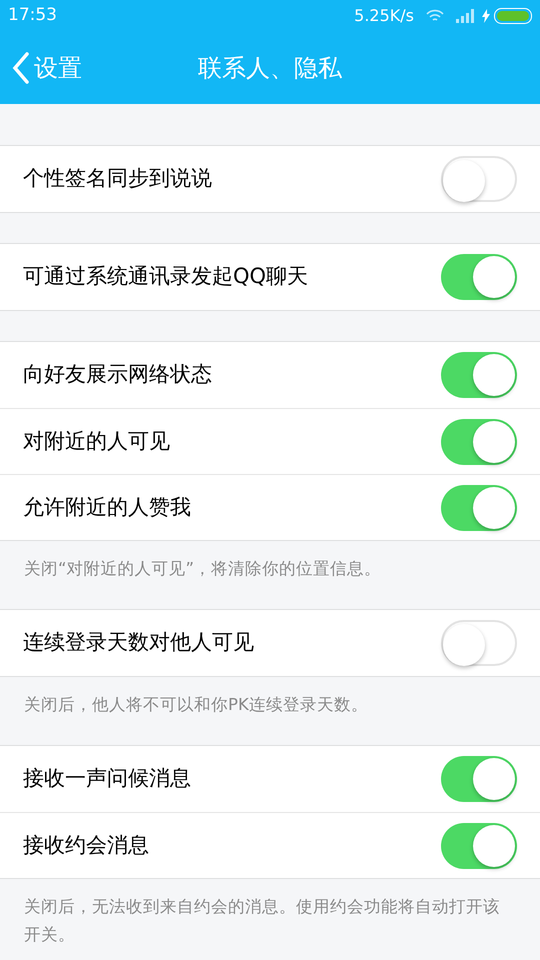  What do you see at coordinates (270, 68) in the screenshot?
I see `page-title: 联系人、隐私` at bounding box center [270, 68].